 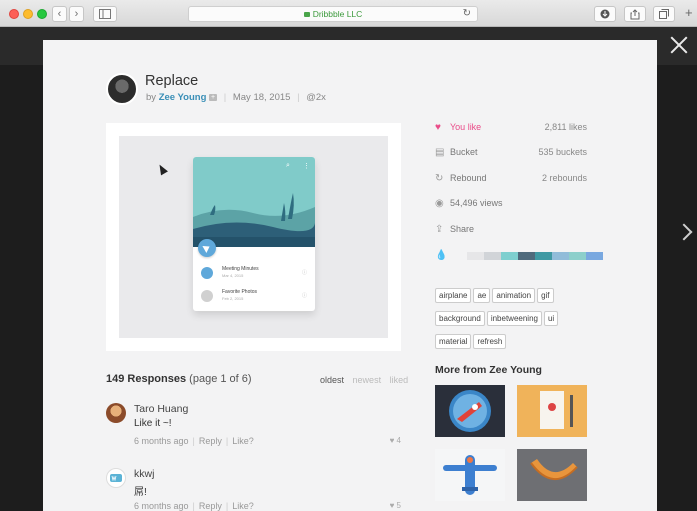 I want to click on zoom-window-button, so click(x=42, y=14).